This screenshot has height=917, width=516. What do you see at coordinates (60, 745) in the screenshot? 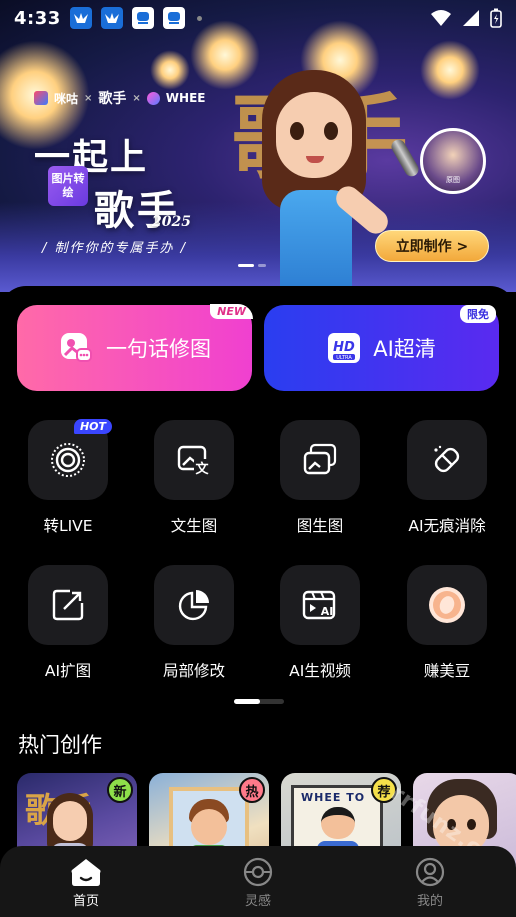
I see `hot-creations-title: 热门创作` at bounding box center [60, 745].